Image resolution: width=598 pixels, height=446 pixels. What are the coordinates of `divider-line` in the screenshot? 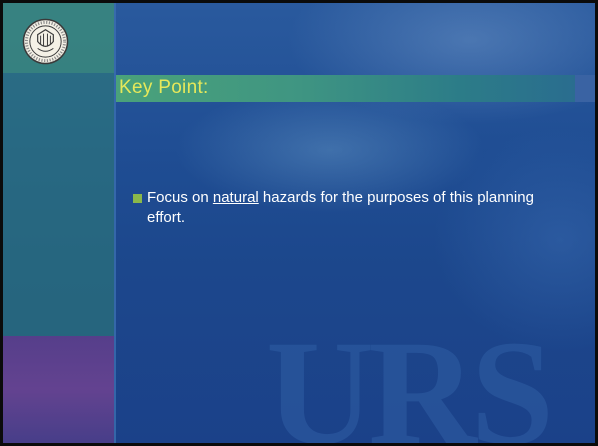 It's located at (115, 223).